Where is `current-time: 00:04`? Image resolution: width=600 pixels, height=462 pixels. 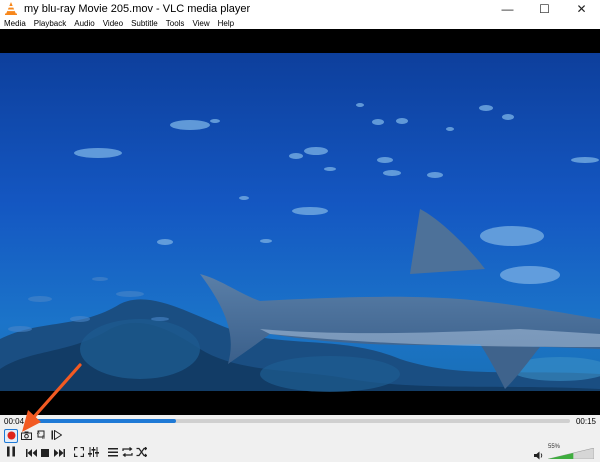
current-time: 00:04 is located at coordinates (14, 421).